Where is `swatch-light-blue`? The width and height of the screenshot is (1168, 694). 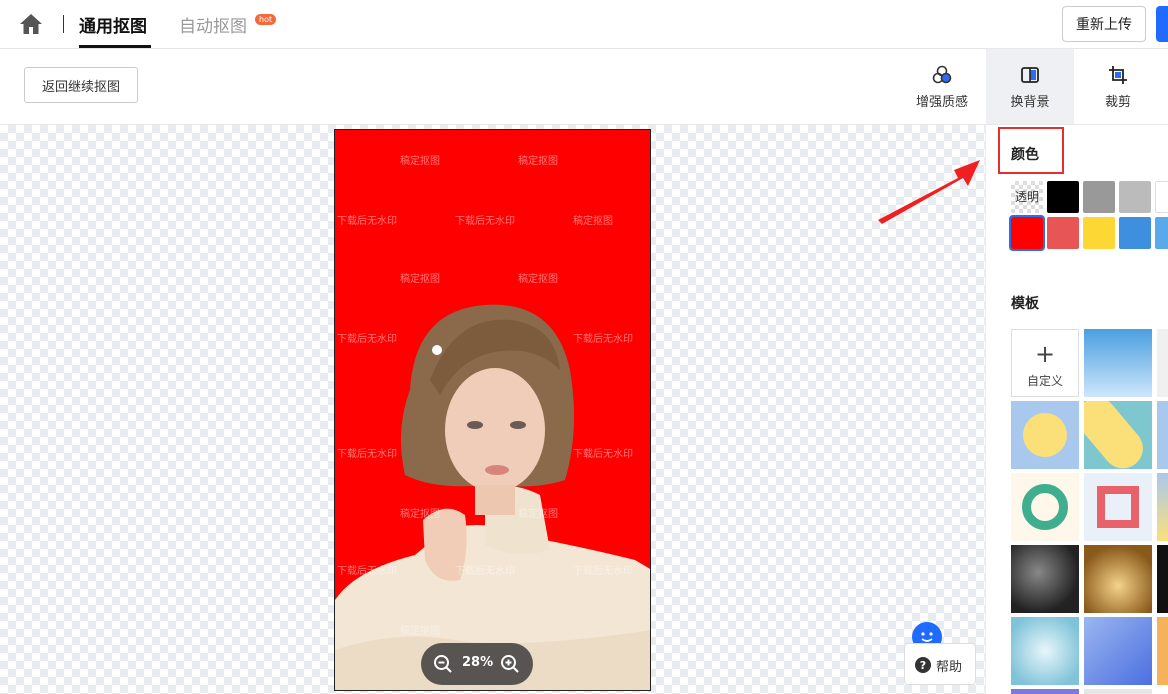 swatch-light-blue is located at coordinates (1161, 233).